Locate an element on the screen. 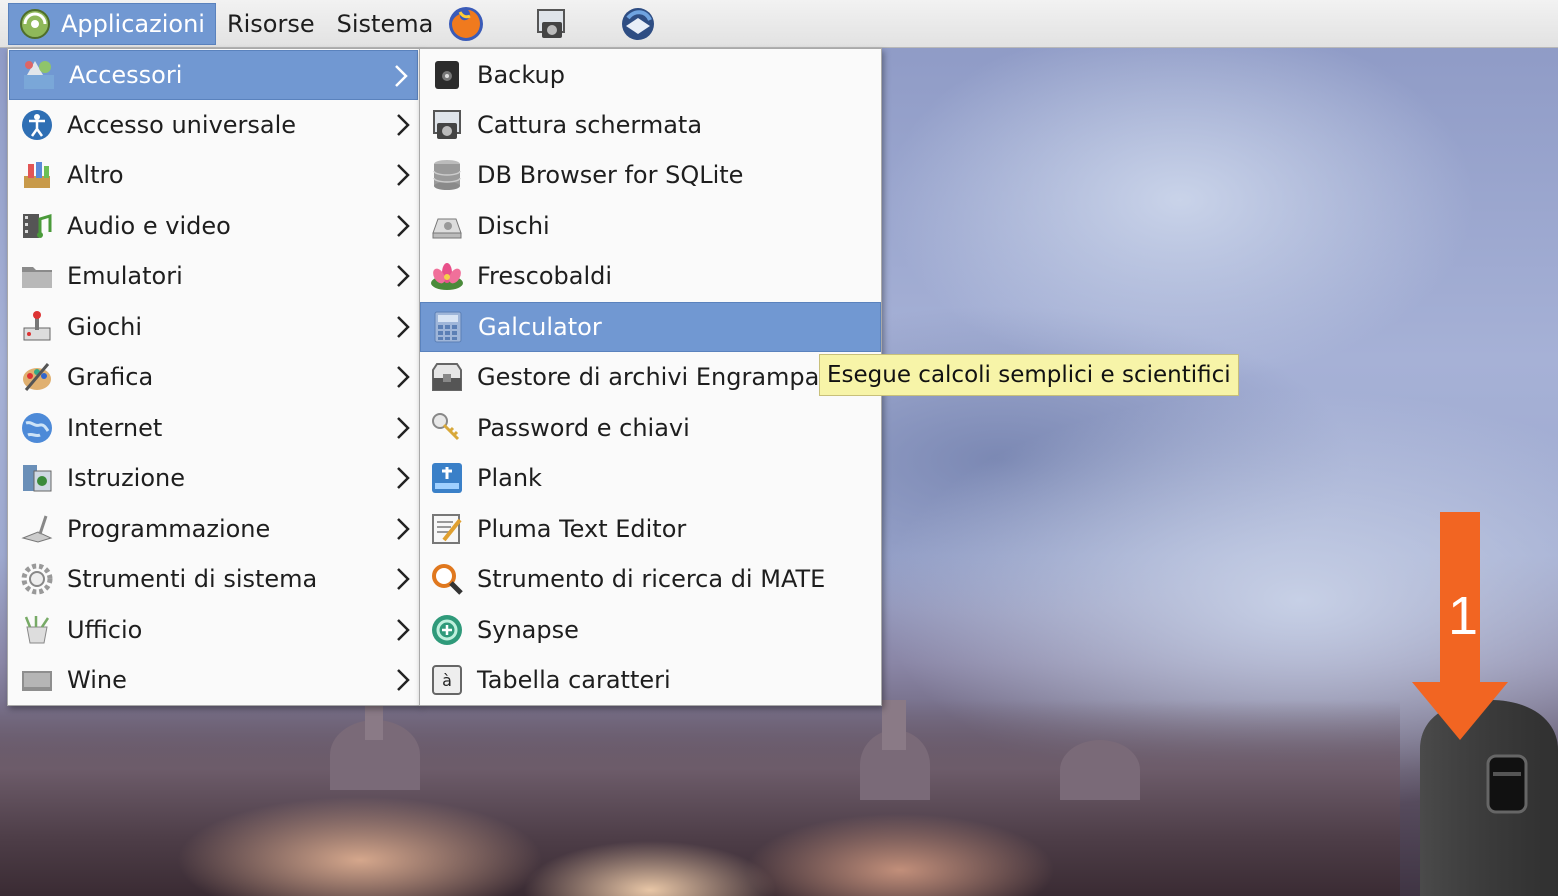  graphics-icon is located at coordinates (37, 377).